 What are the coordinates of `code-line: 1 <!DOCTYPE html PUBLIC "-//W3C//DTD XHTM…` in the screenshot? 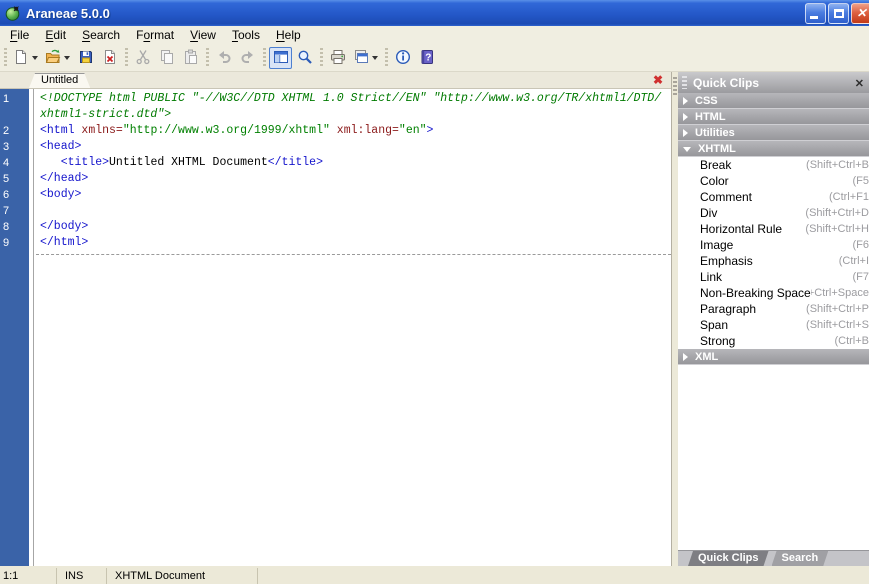 It's located at (335, 99).